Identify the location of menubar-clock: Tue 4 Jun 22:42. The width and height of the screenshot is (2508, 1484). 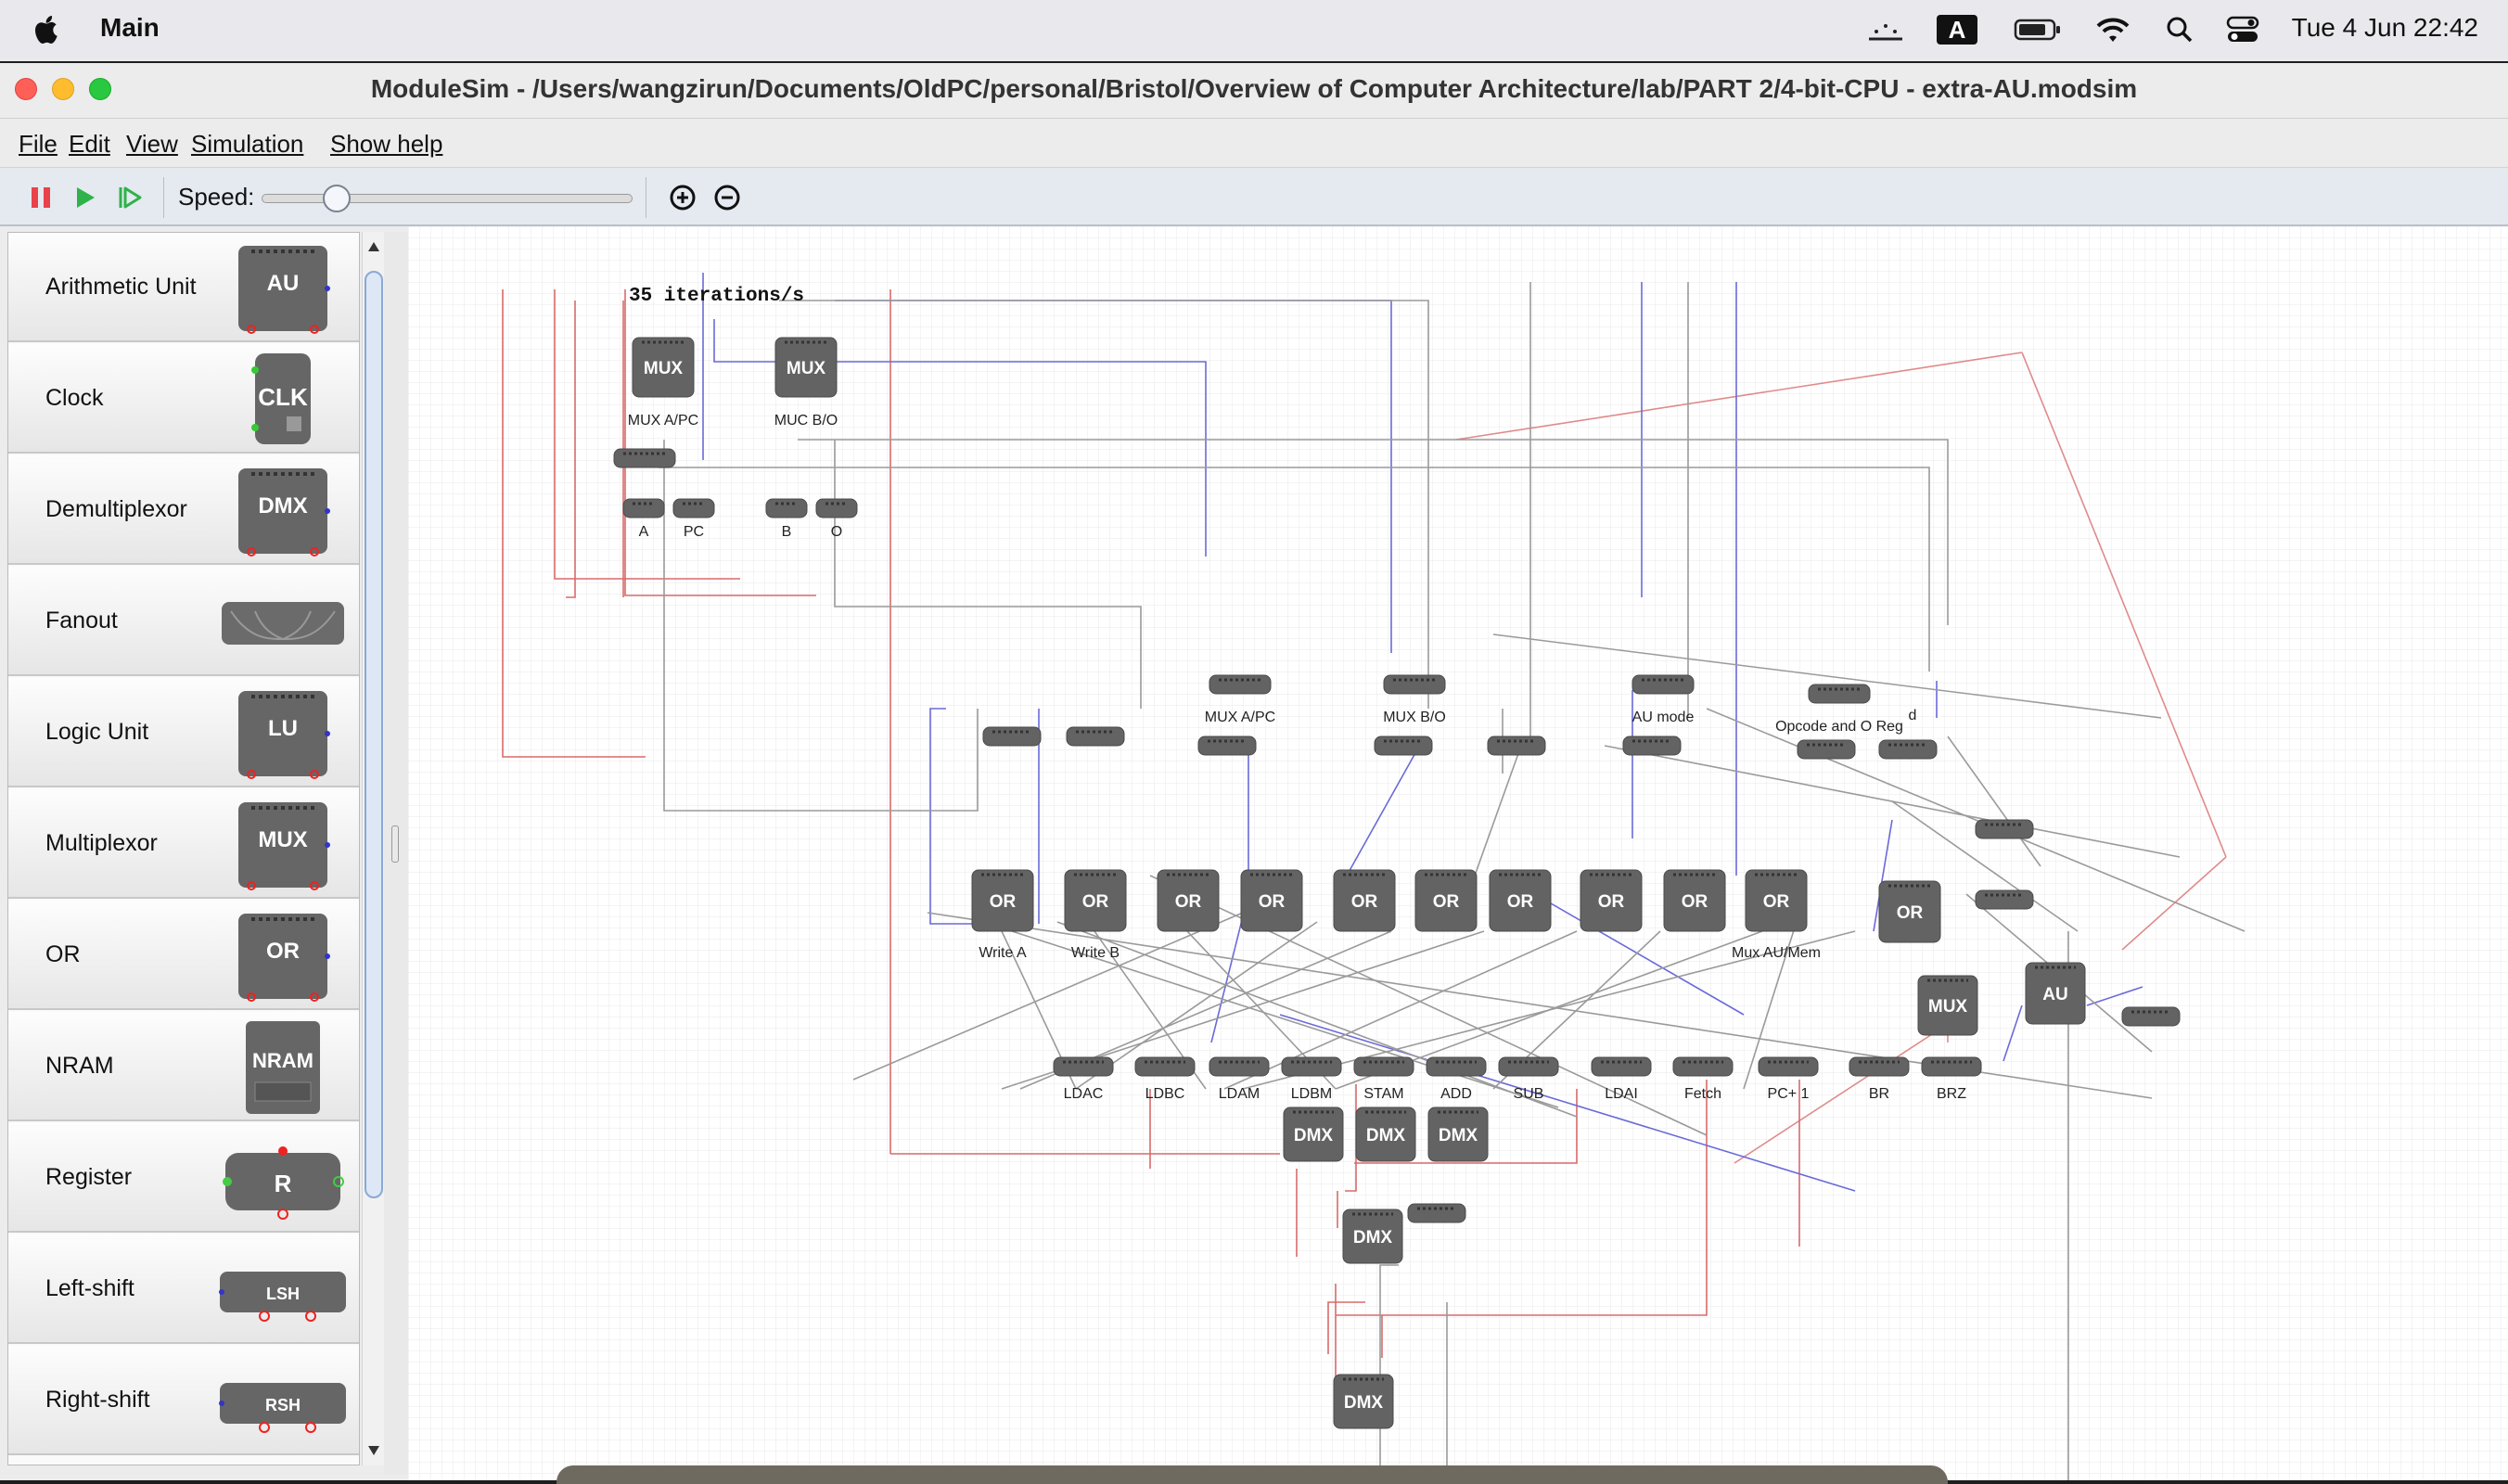
(2385, 28).